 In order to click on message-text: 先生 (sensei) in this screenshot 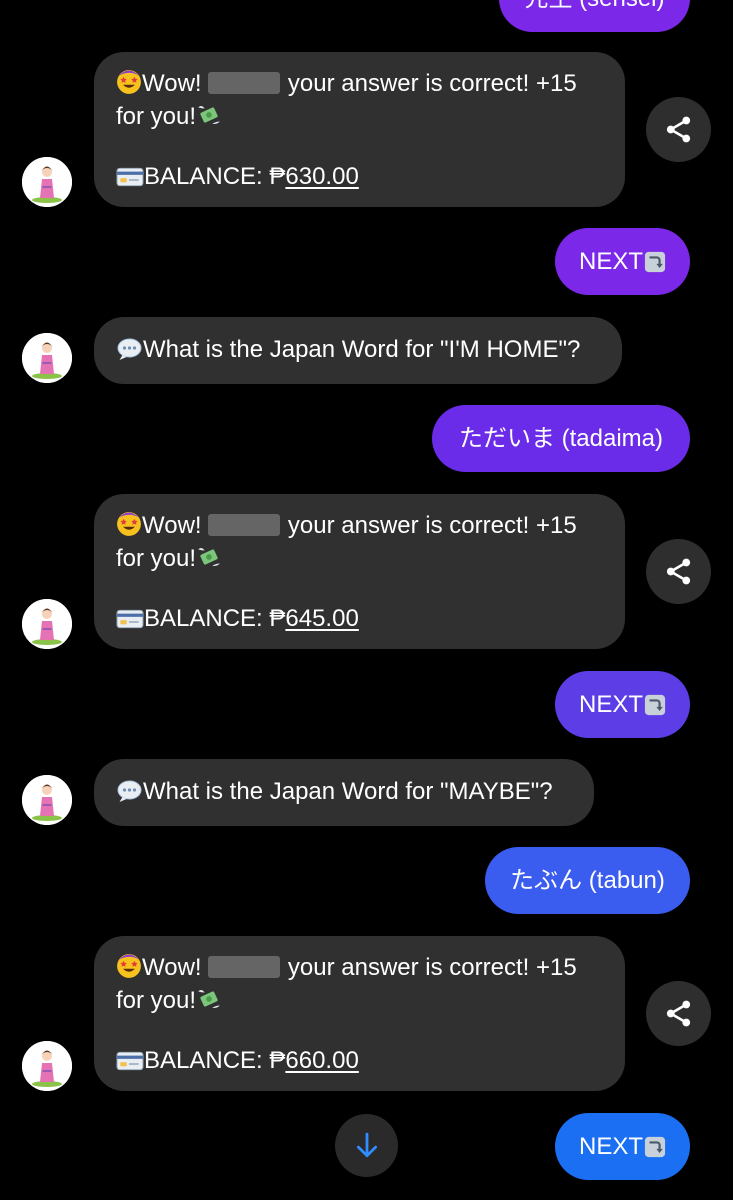, I will do `click(594, 6)`.